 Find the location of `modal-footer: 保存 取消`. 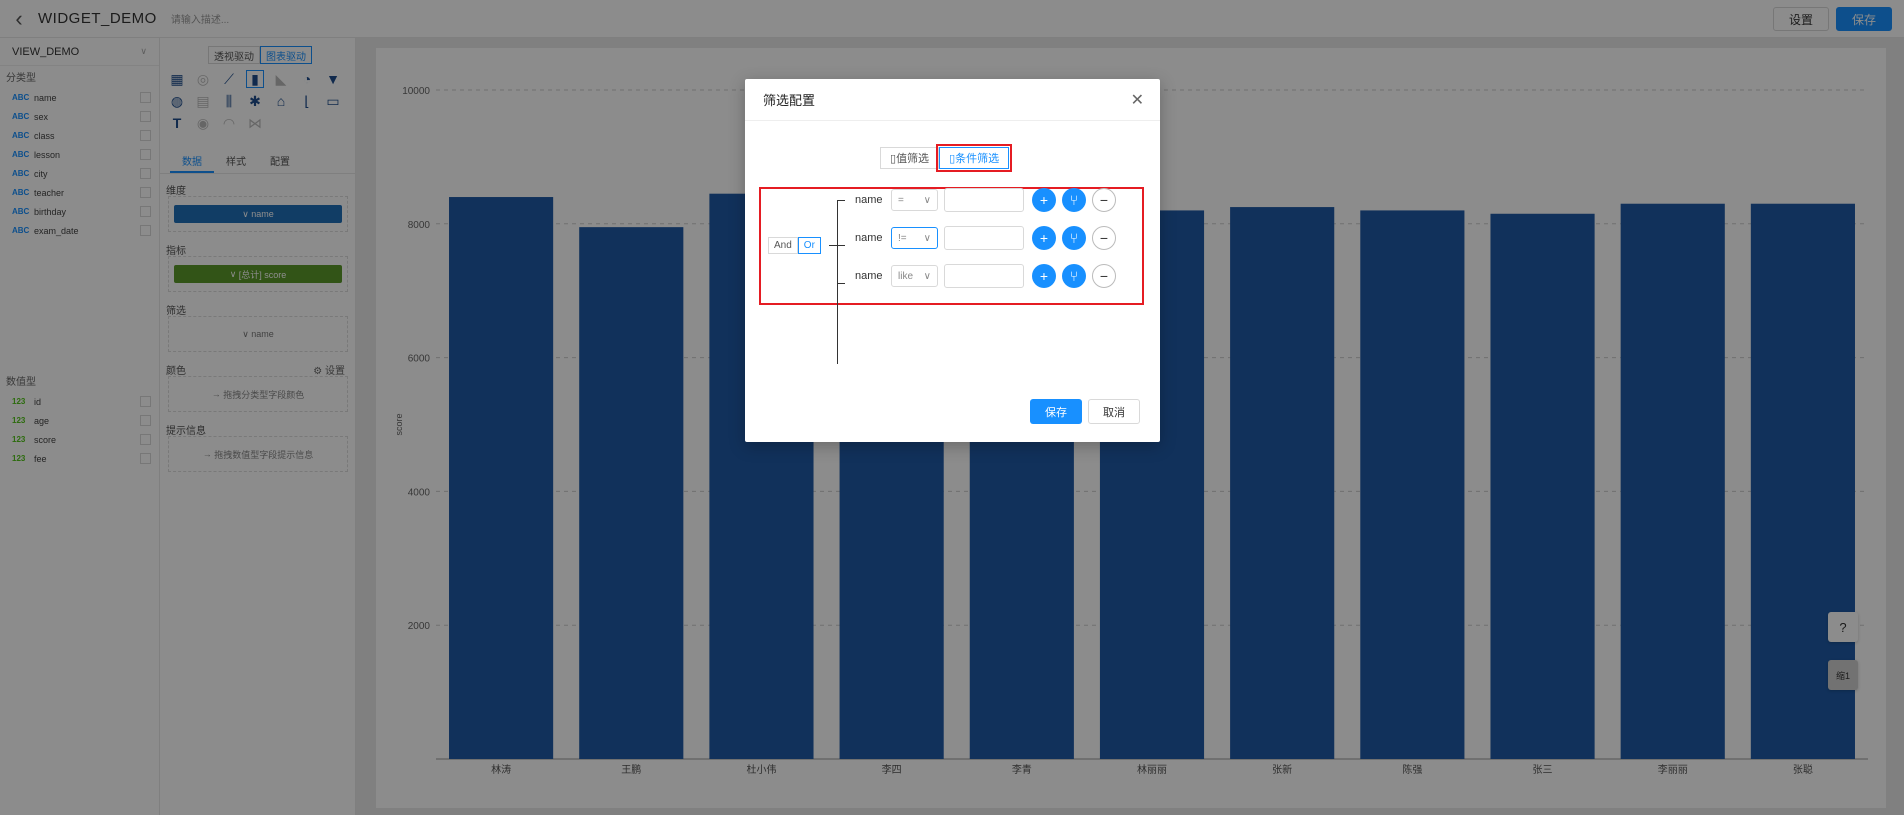

modal-footer: 保存 取消 is located at coordinates (1085, 411).